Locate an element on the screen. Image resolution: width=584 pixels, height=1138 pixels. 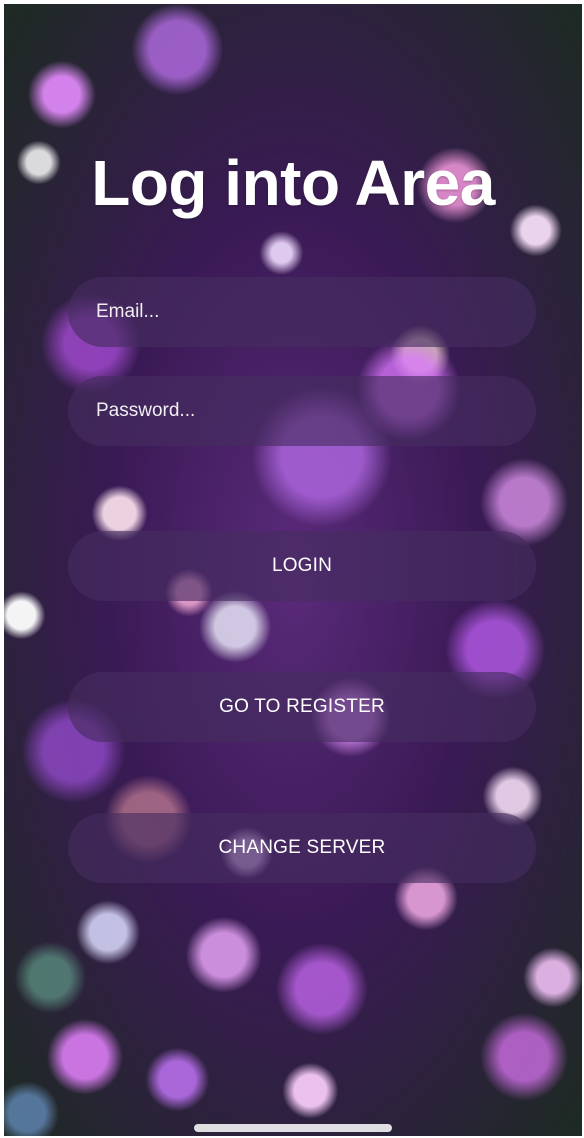
change-server-button: CHANGE SERVER is located at coordinates (302, 848).